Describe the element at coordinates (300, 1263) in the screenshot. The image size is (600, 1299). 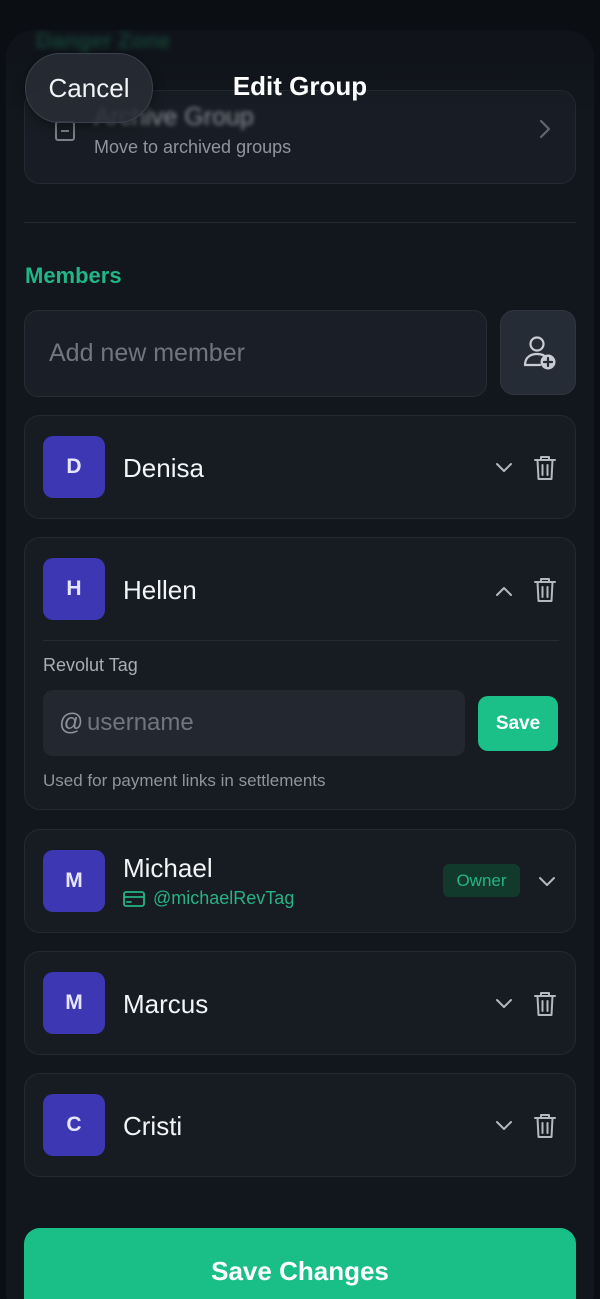
I see `save-changes-button: Save Changes` at that location.